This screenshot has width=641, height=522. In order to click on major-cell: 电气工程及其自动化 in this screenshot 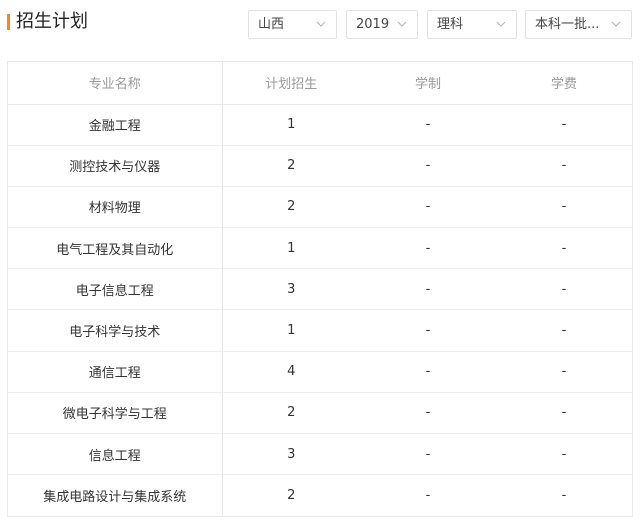, I will do `click(115, 248)`.